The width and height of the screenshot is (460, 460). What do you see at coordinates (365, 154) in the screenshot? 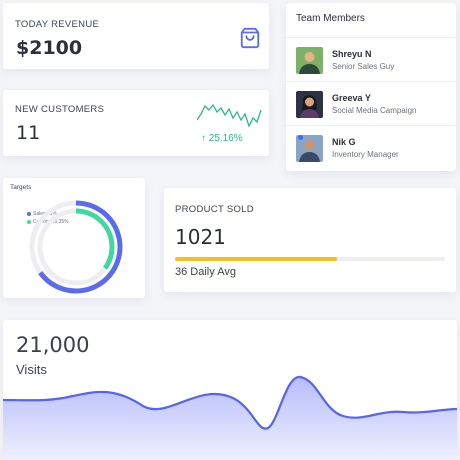
I see `member-role: Inventory Manager` at bounding box center [365, 154].